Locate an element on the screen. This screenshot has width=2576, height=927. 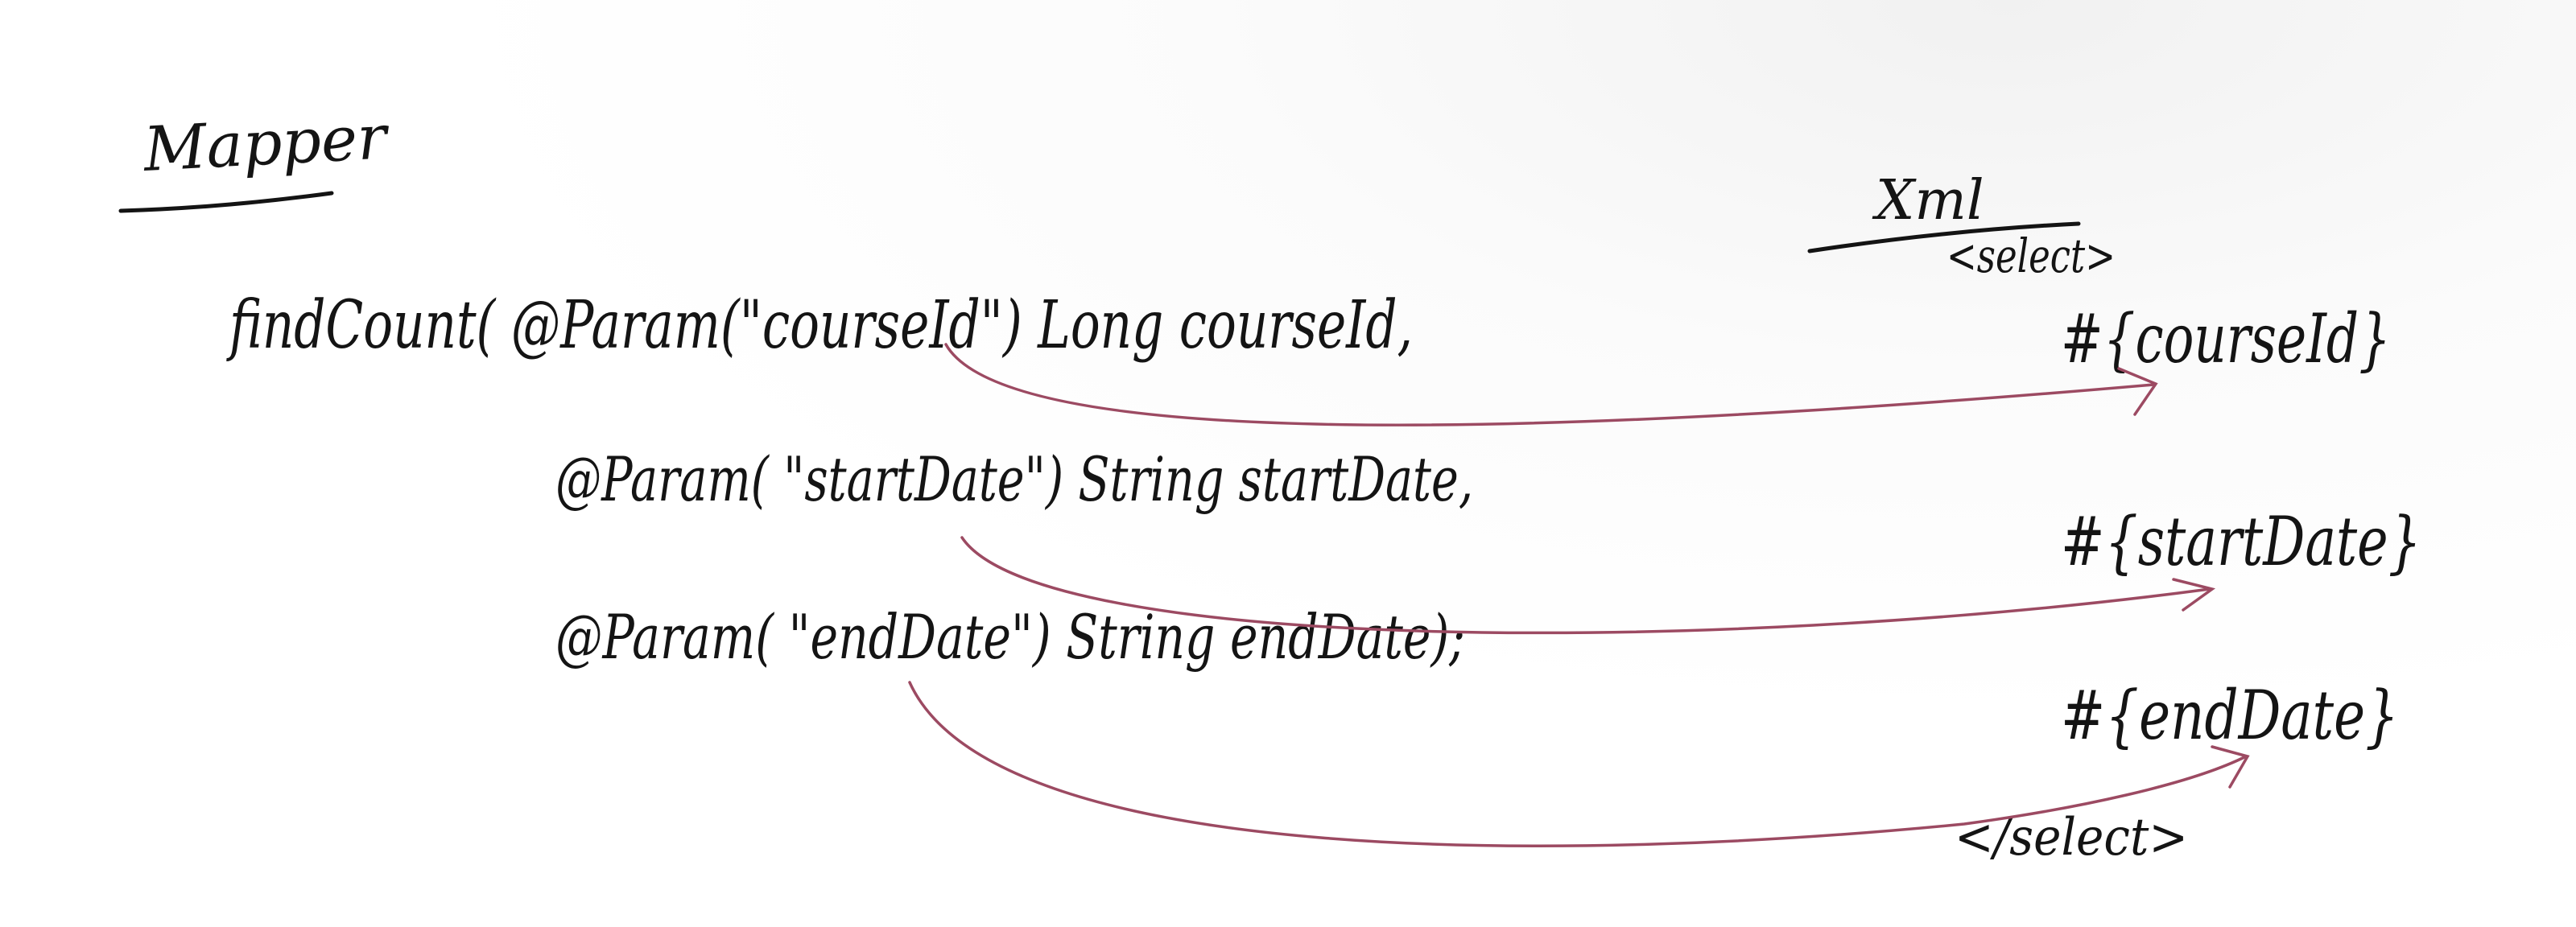
arrow-start-date-head is located at coordinates (2194, 595).